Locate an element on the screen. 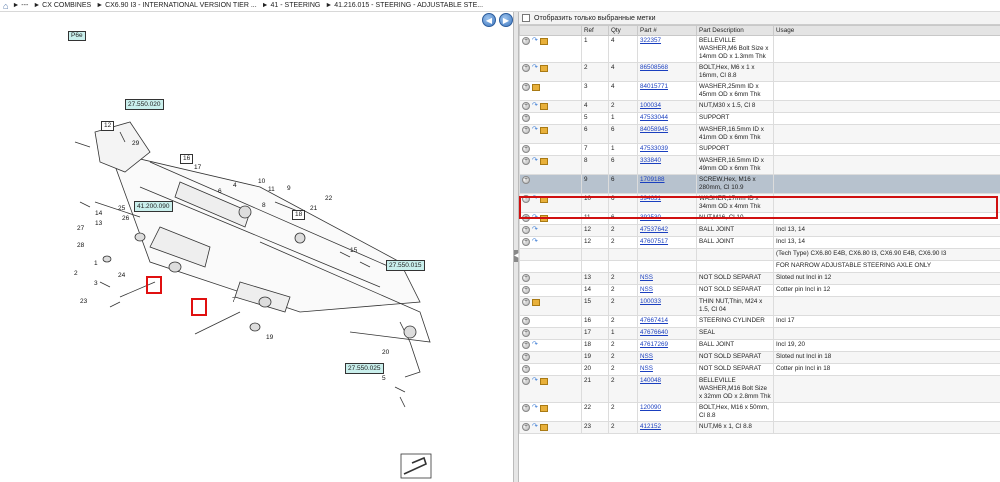 Image resolution: width=1000 pixels, height=482 pixels. table-row: FOR NARROW ADJUSTABLE STEERING AXLE ONLY is located at coordinates (759, 266).